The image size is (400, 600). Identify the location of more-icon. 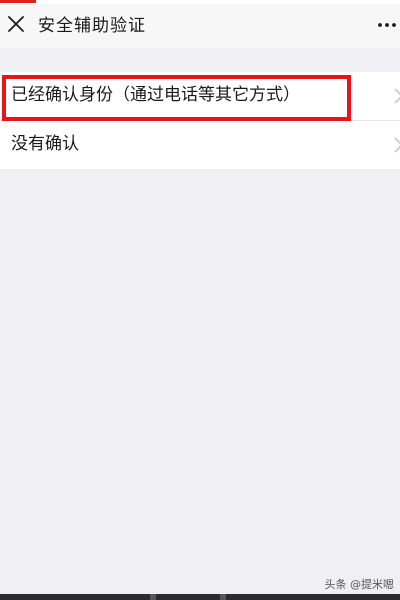
(387, 25).